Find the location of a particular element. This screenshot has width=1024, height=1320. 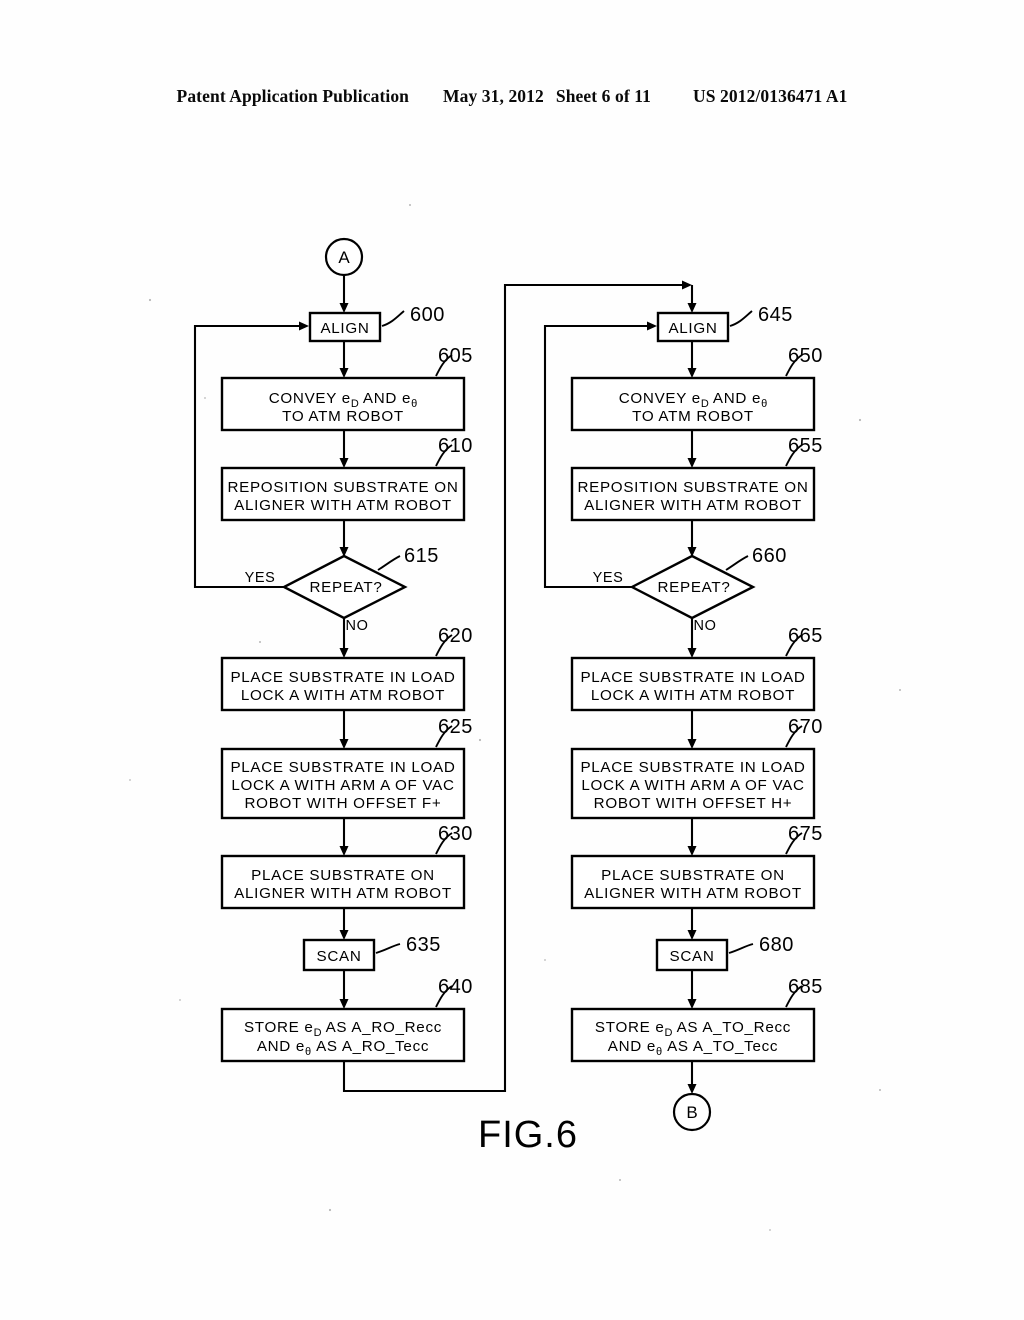

box-place-aligner-675-line1: PLACE SUBSTRATE ON is located at coordinates (693, 875).